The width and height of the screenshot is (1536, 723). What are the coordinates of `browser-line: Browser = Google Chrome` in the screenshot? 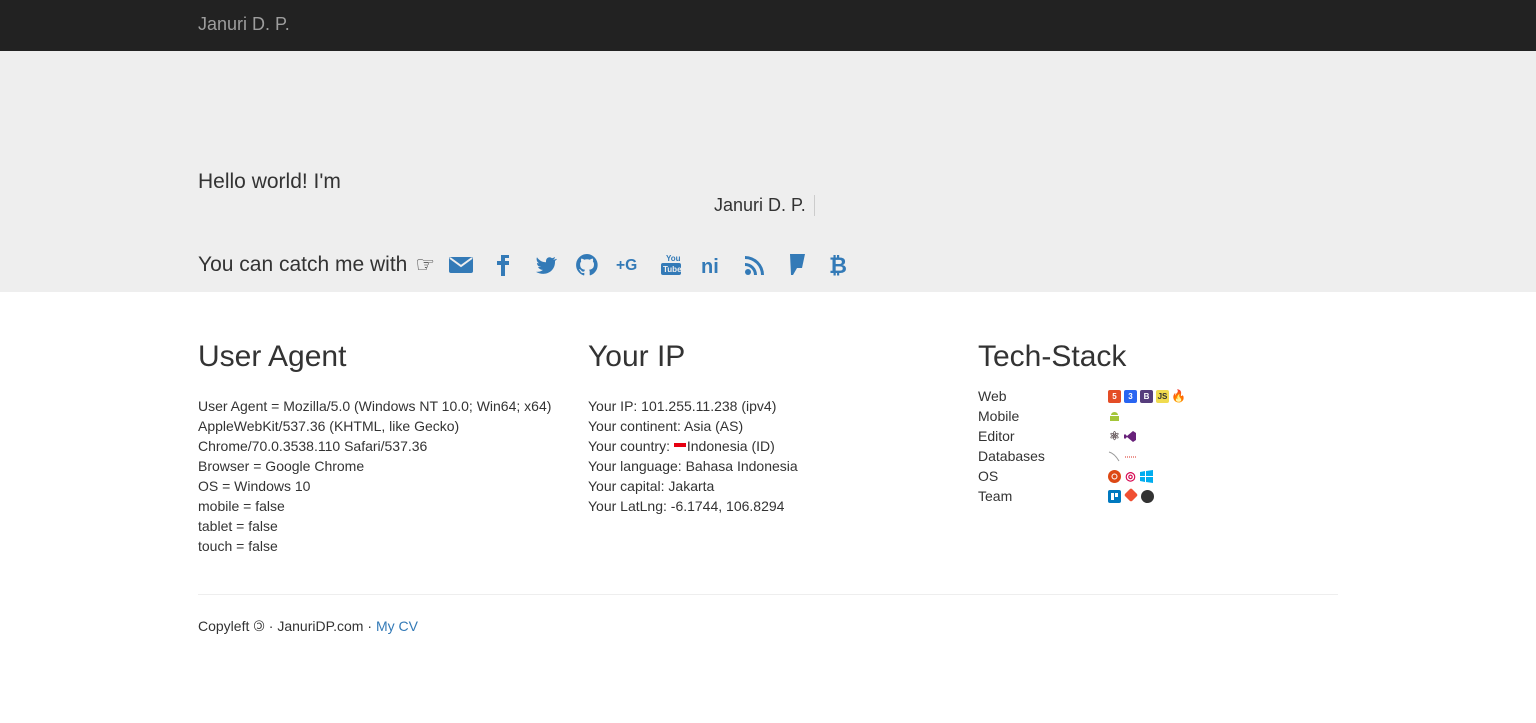 It's located at (281, 466).